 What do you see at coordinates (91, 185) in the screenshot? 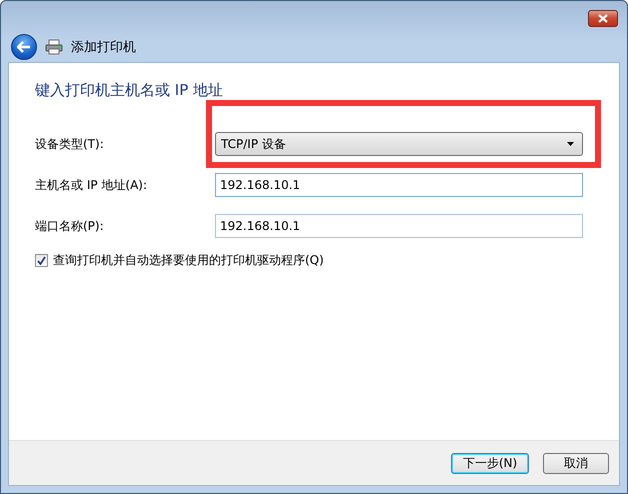
I see `field-label: 主机名或 IP 地址(A):` at bounding box center [91, 185].